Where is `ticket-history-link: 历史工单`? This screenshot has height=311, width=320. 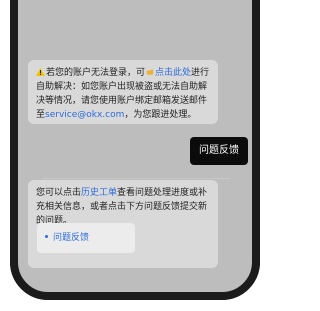 ticket-history-link: 历史工单 is located at coordinates (99, 193).